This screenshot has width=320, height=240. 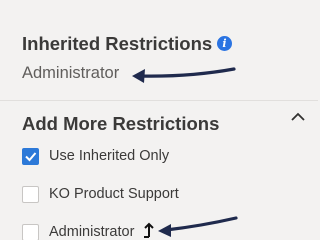 What do you see at coordinates (92, 232) in the screenshot?
I see `option-label: Administrator` at bounding box center [92, 232].